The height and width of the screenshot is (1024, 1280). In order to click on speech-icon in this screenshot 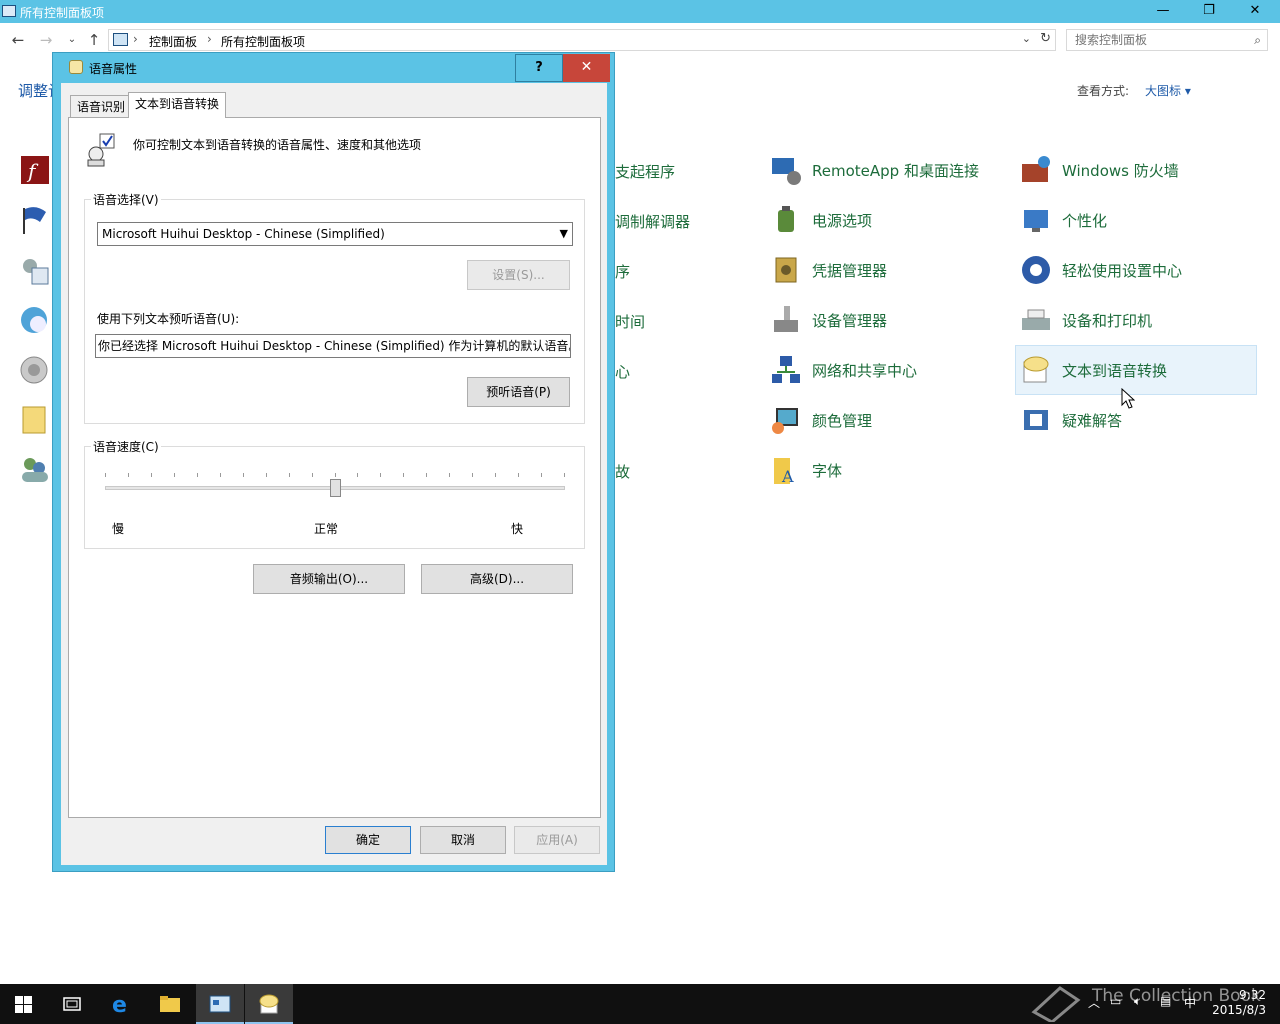, I will do `click(269, 1004)`.